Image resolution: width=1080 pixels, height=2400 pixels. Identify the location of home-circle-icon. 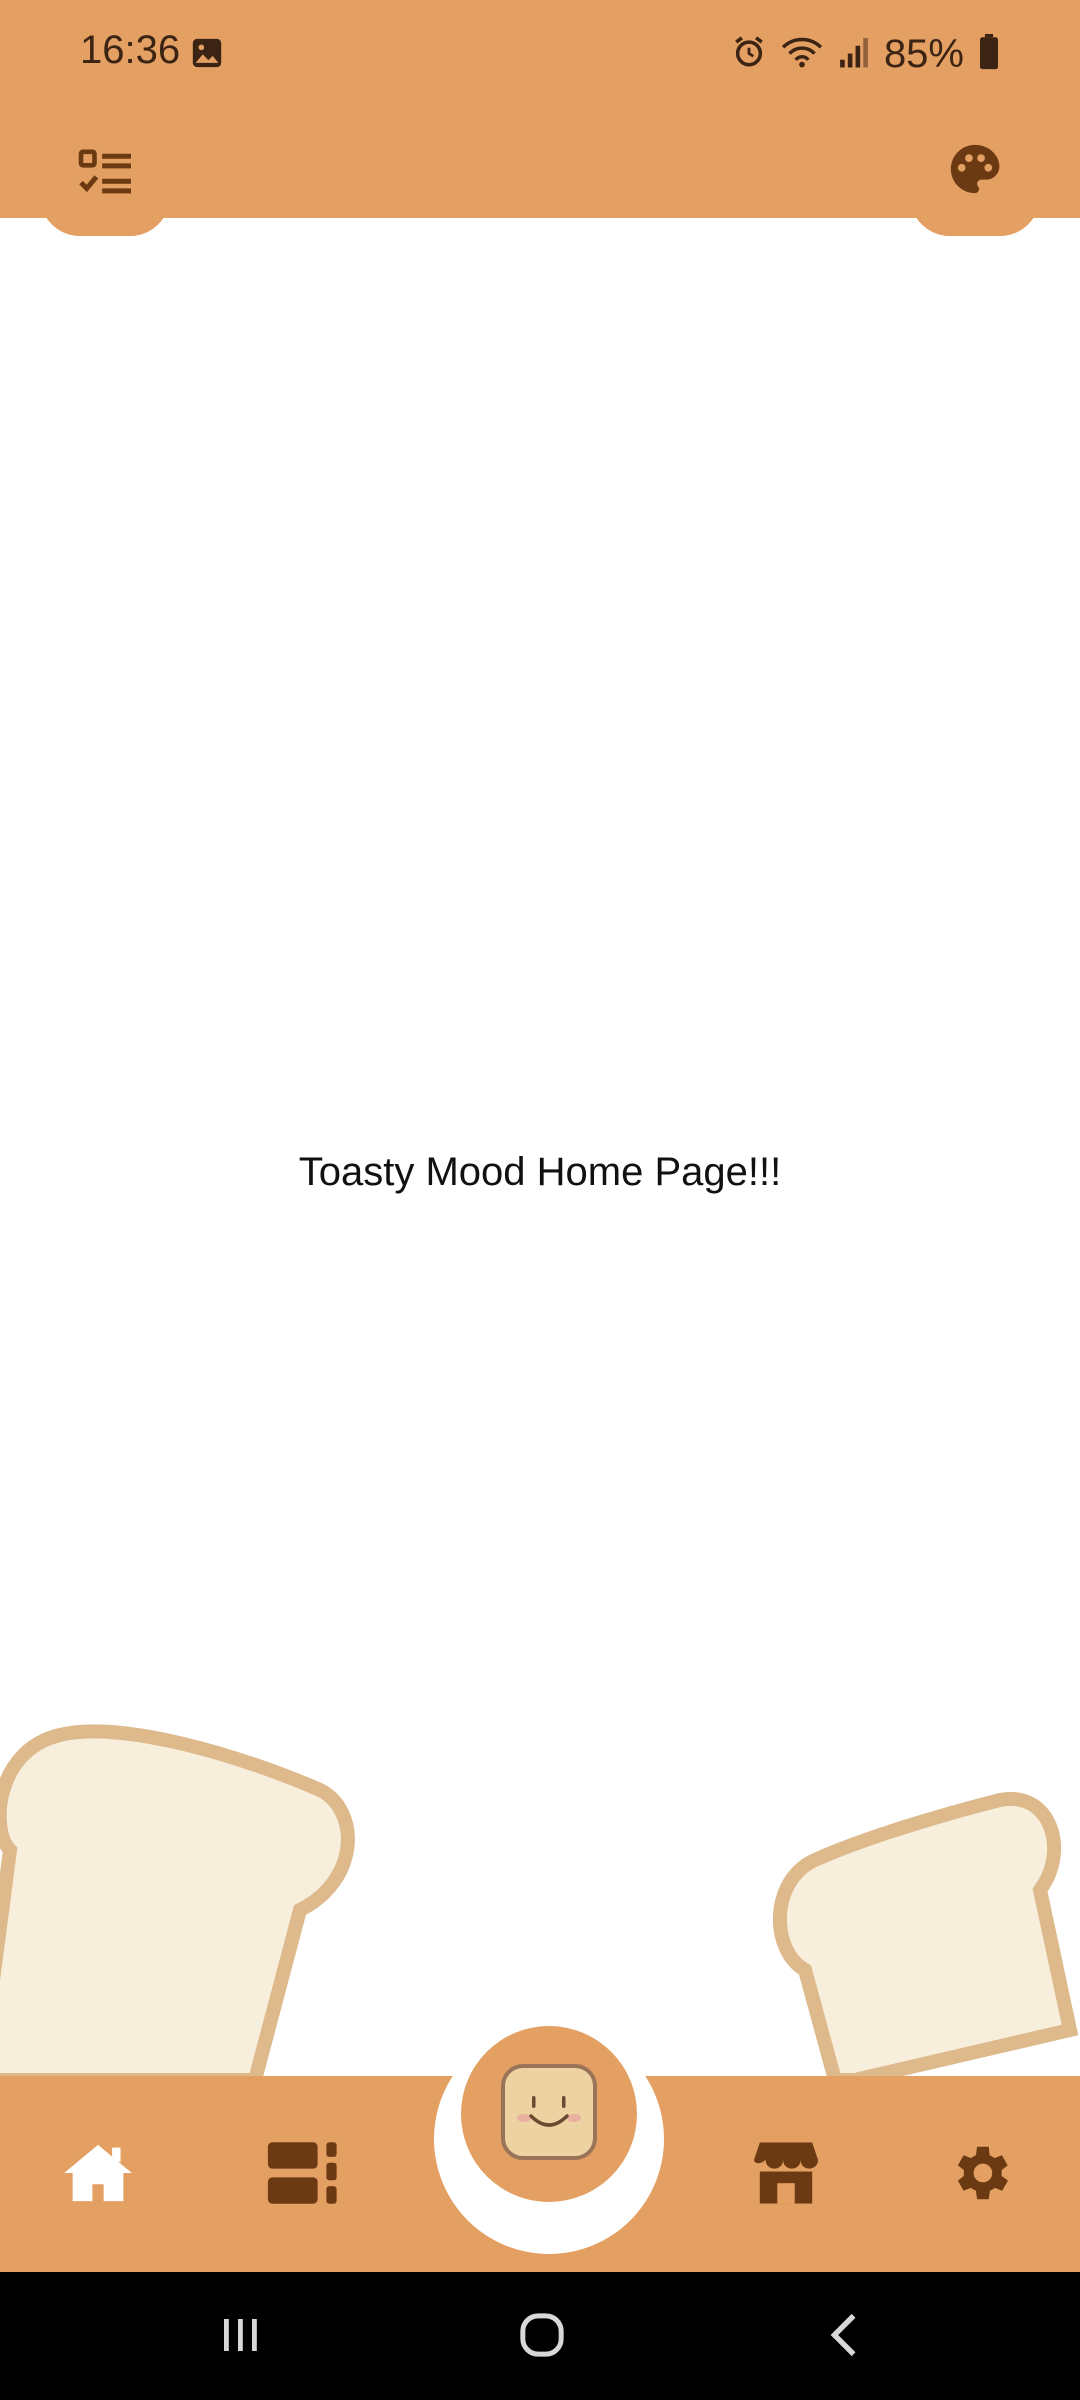
(542, 2337).